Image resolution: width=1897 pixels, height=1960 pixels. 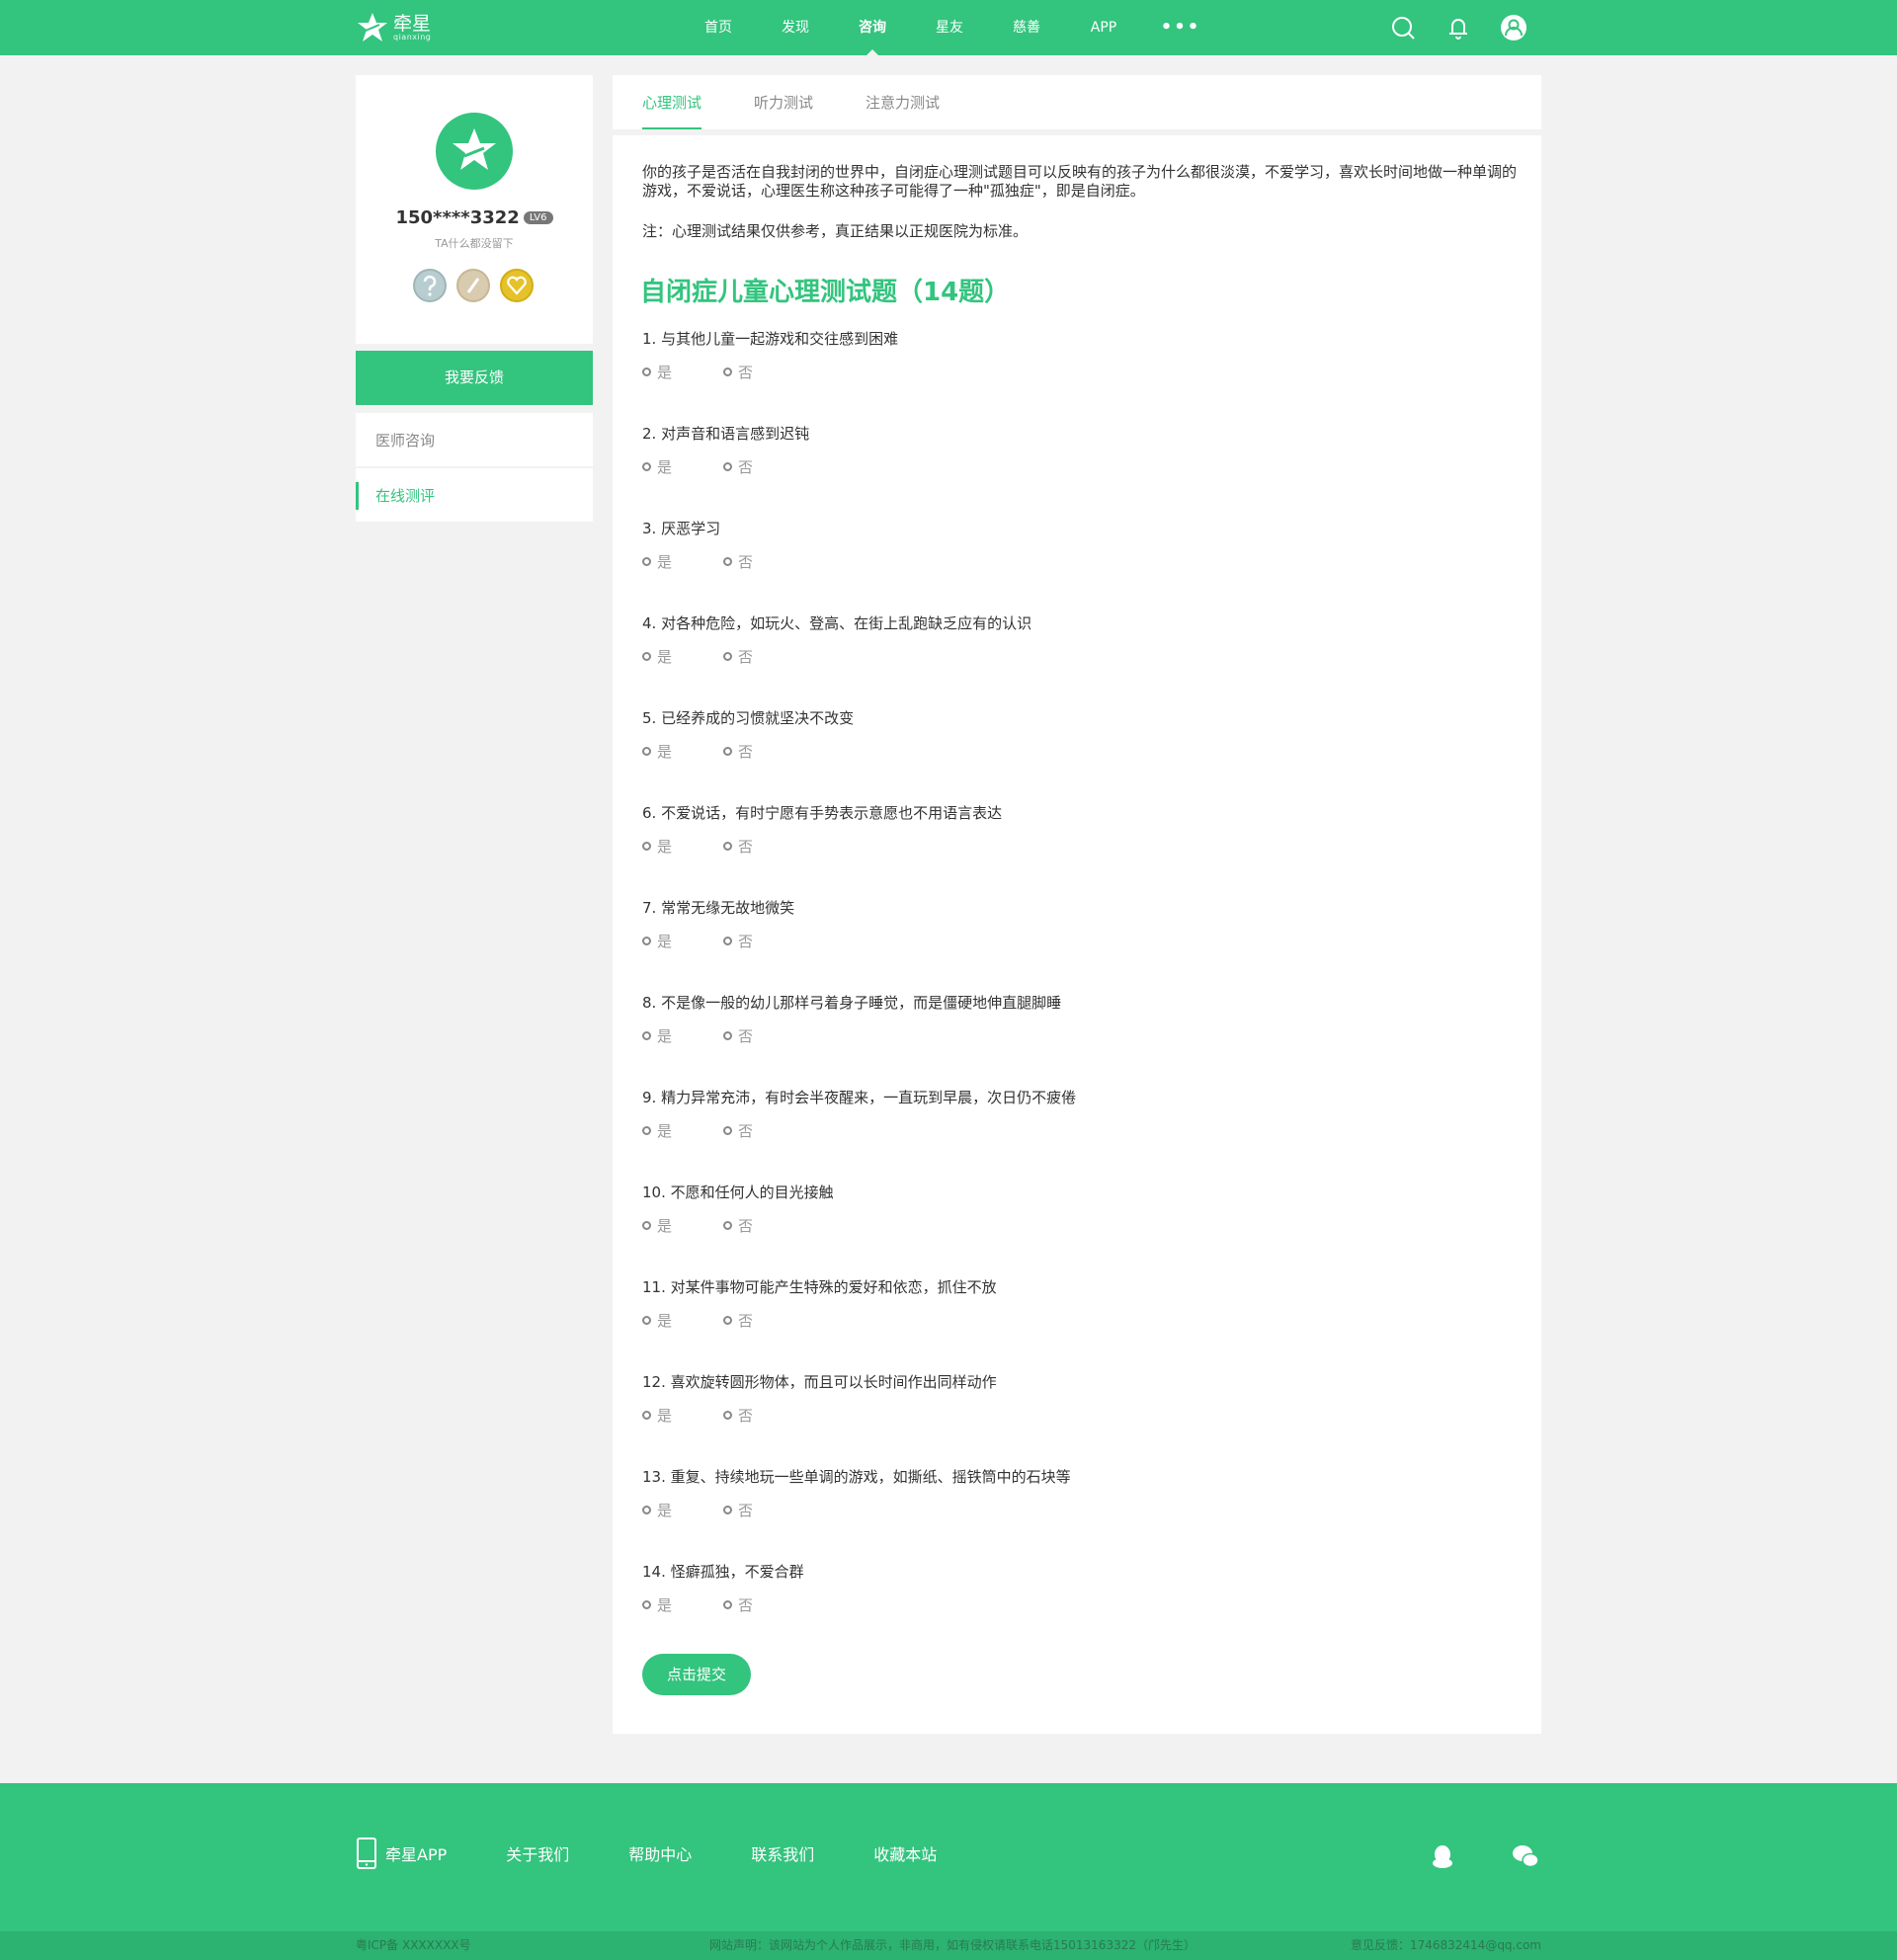 I want to click on question-text: 8. 不是像一般的幼儿那样弓着身子睡觉，而是僵硬地伸直腿脚睡, so click(x=852, y=1003).